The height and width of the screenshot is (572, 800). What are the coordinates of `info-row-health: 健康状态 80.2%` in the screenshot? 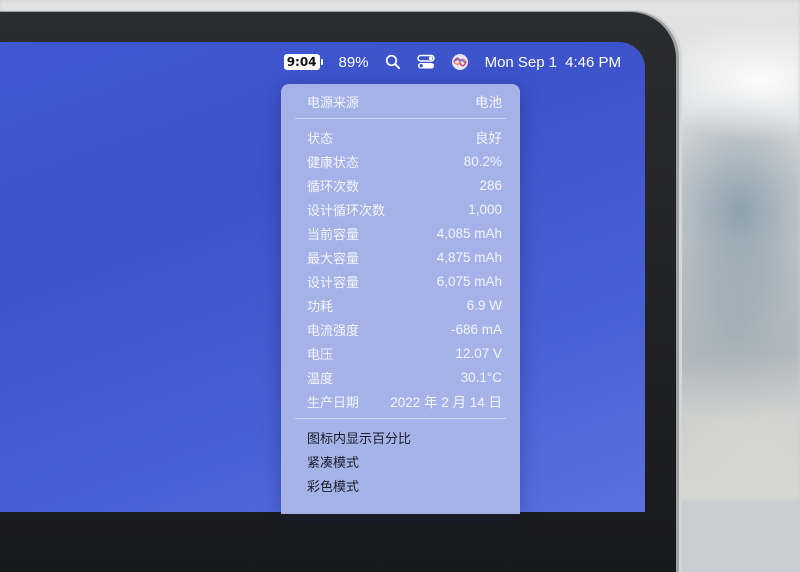 It's located at (400, 161).